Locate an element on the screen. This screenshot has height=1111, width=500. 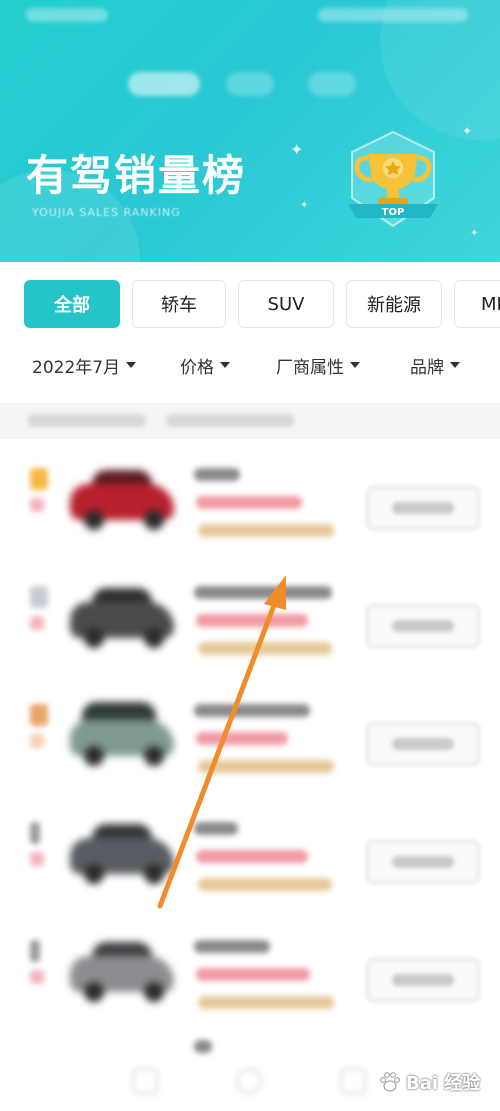
filter-brand: 品牌 is located at coordinates (435, 365).